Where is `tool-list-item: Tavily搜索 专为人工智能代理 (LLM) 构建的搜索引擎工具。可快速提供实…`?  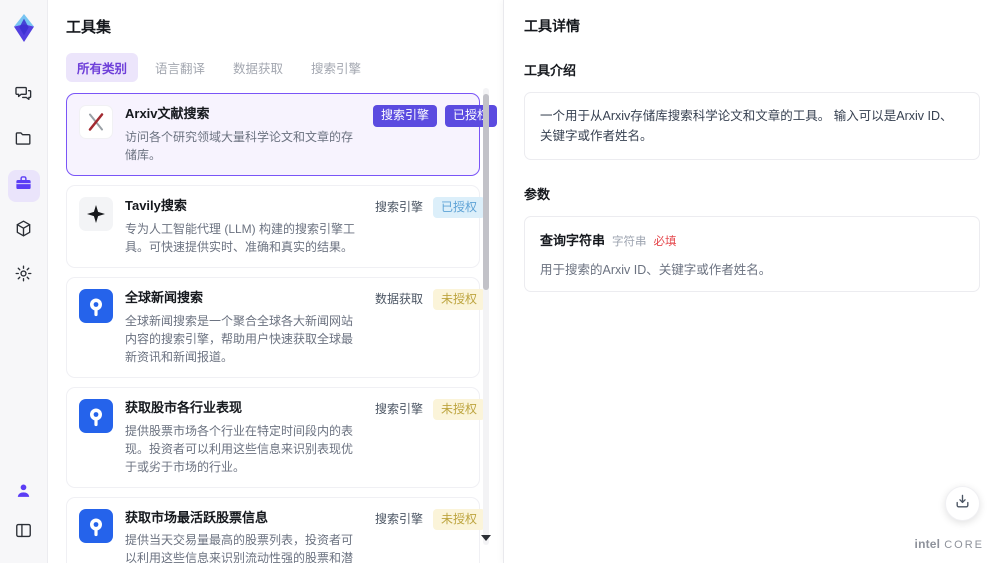 tool-list-item: Tavily搜索 专为人工智能代理 (LLM) 构建的搜索引擎工具。可快速提供实… is located at coordinates (276, 226).